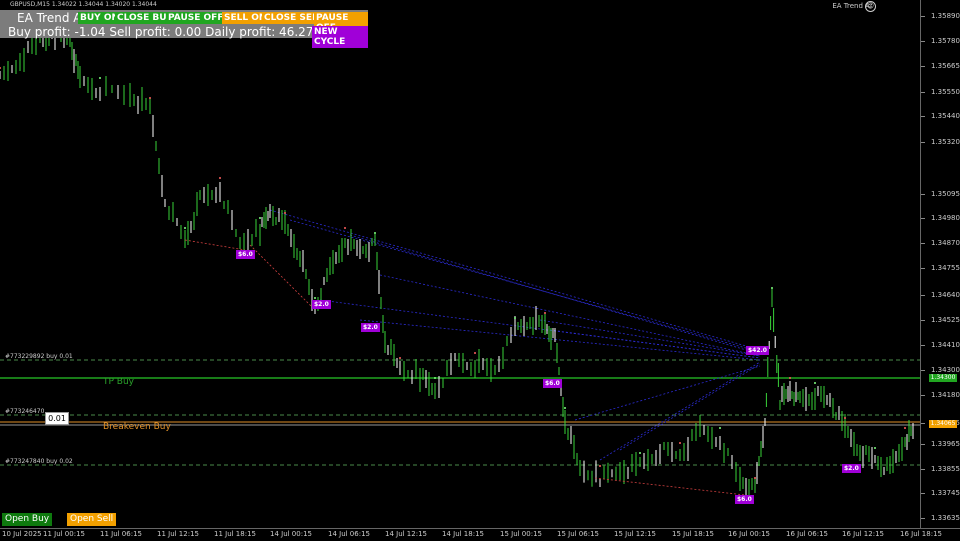 The image size is (960, 541). What do you see at coordinates (406, 534) in the screenshot?
I see `time-label: 14 Jul 12:15` at bounding box center [406, 534].